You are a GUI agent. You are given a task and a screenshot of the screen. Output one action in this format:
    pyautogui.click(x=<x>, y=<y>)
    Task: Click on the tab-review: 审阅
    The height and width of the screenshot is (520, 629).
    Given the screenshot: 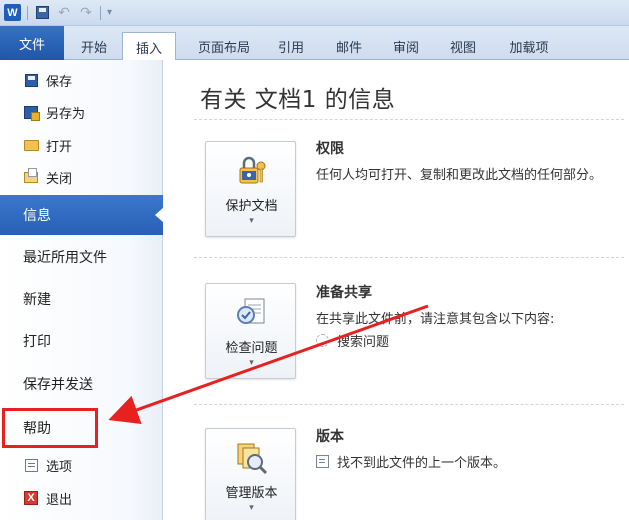 What is the action you would take?
    pyautogui.click(x=406, y=46)
    